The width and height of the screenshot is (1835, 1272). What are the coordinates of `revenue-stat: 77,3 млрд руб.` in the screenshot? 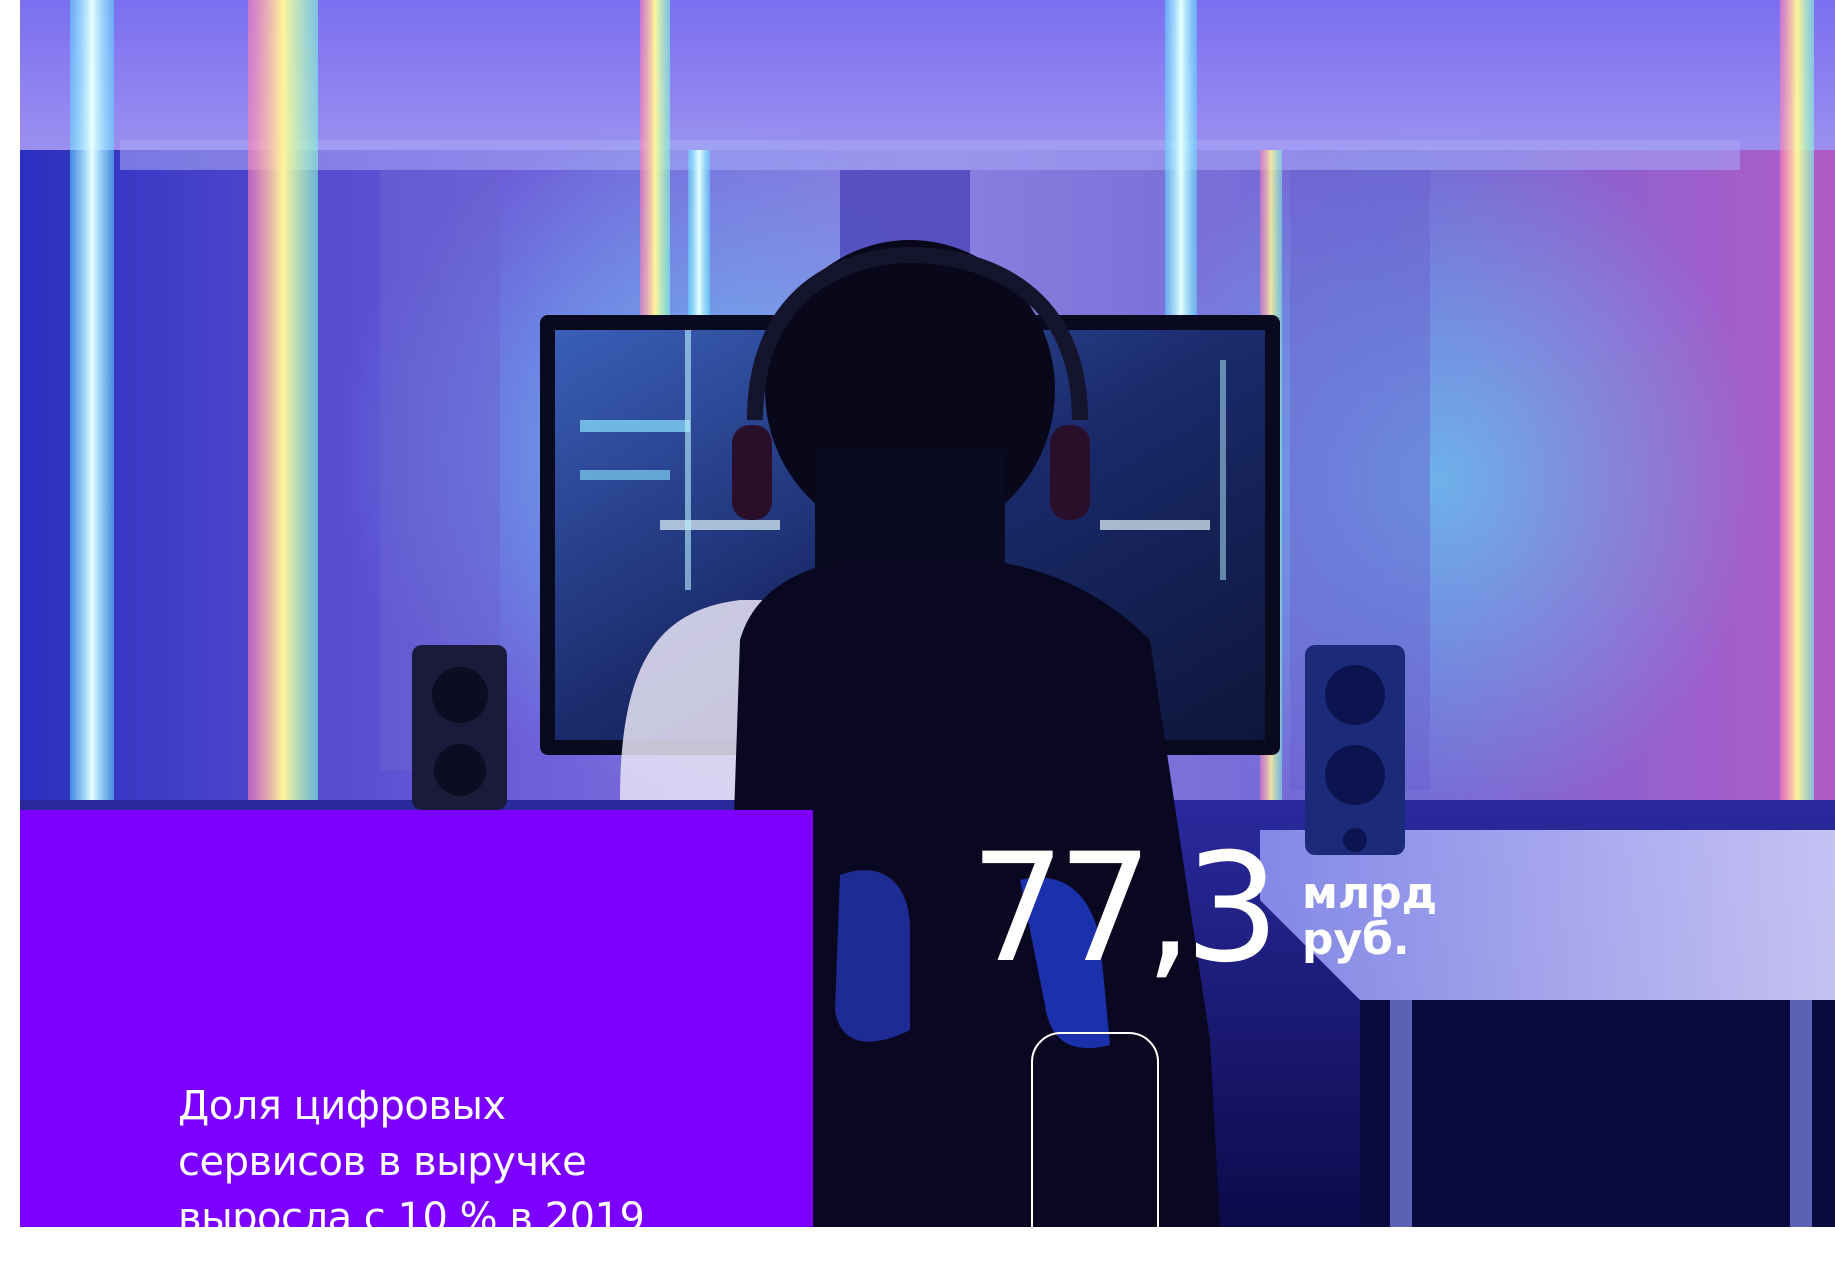 It's located at (1203, 914).